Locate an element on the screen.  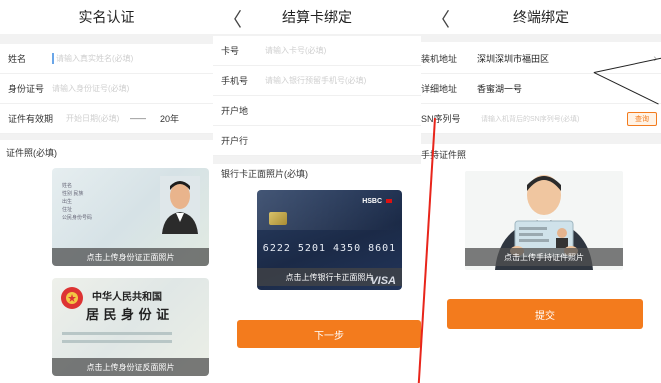
bank-label: 开户行 is located at coordinates (235, 141).